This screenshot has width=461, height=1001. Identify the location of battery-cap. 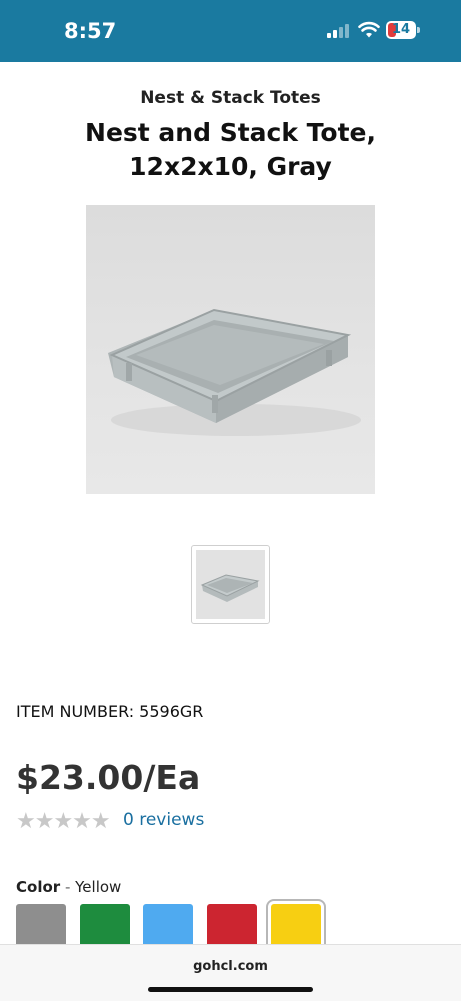
(418, 30).